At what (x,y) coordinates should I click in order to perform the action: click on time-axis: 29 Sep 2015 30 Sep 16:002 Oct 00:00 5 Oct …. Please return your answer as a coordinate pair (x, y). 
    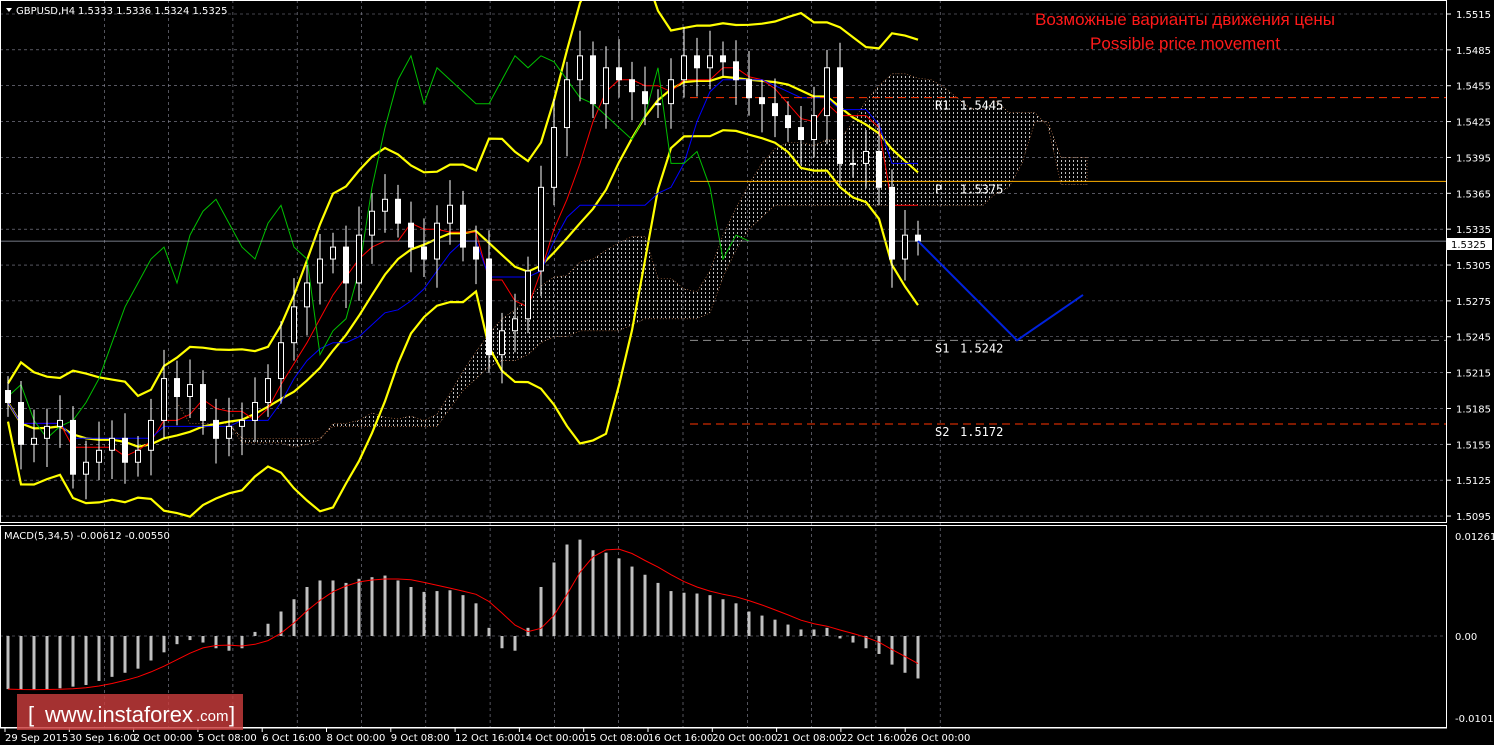
    Looking at the image, I should click on (487, 736).